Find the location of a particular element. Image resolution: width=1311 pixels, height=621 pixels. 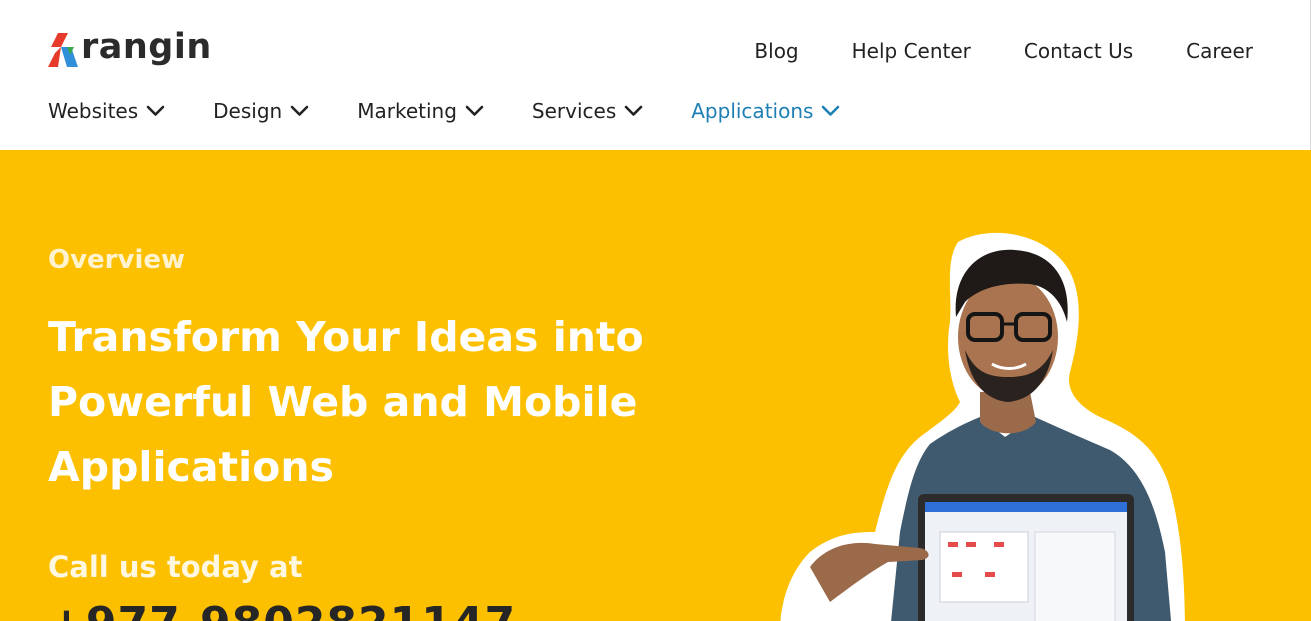

top-link-blog: Blog is located at coordinates (776, 51).